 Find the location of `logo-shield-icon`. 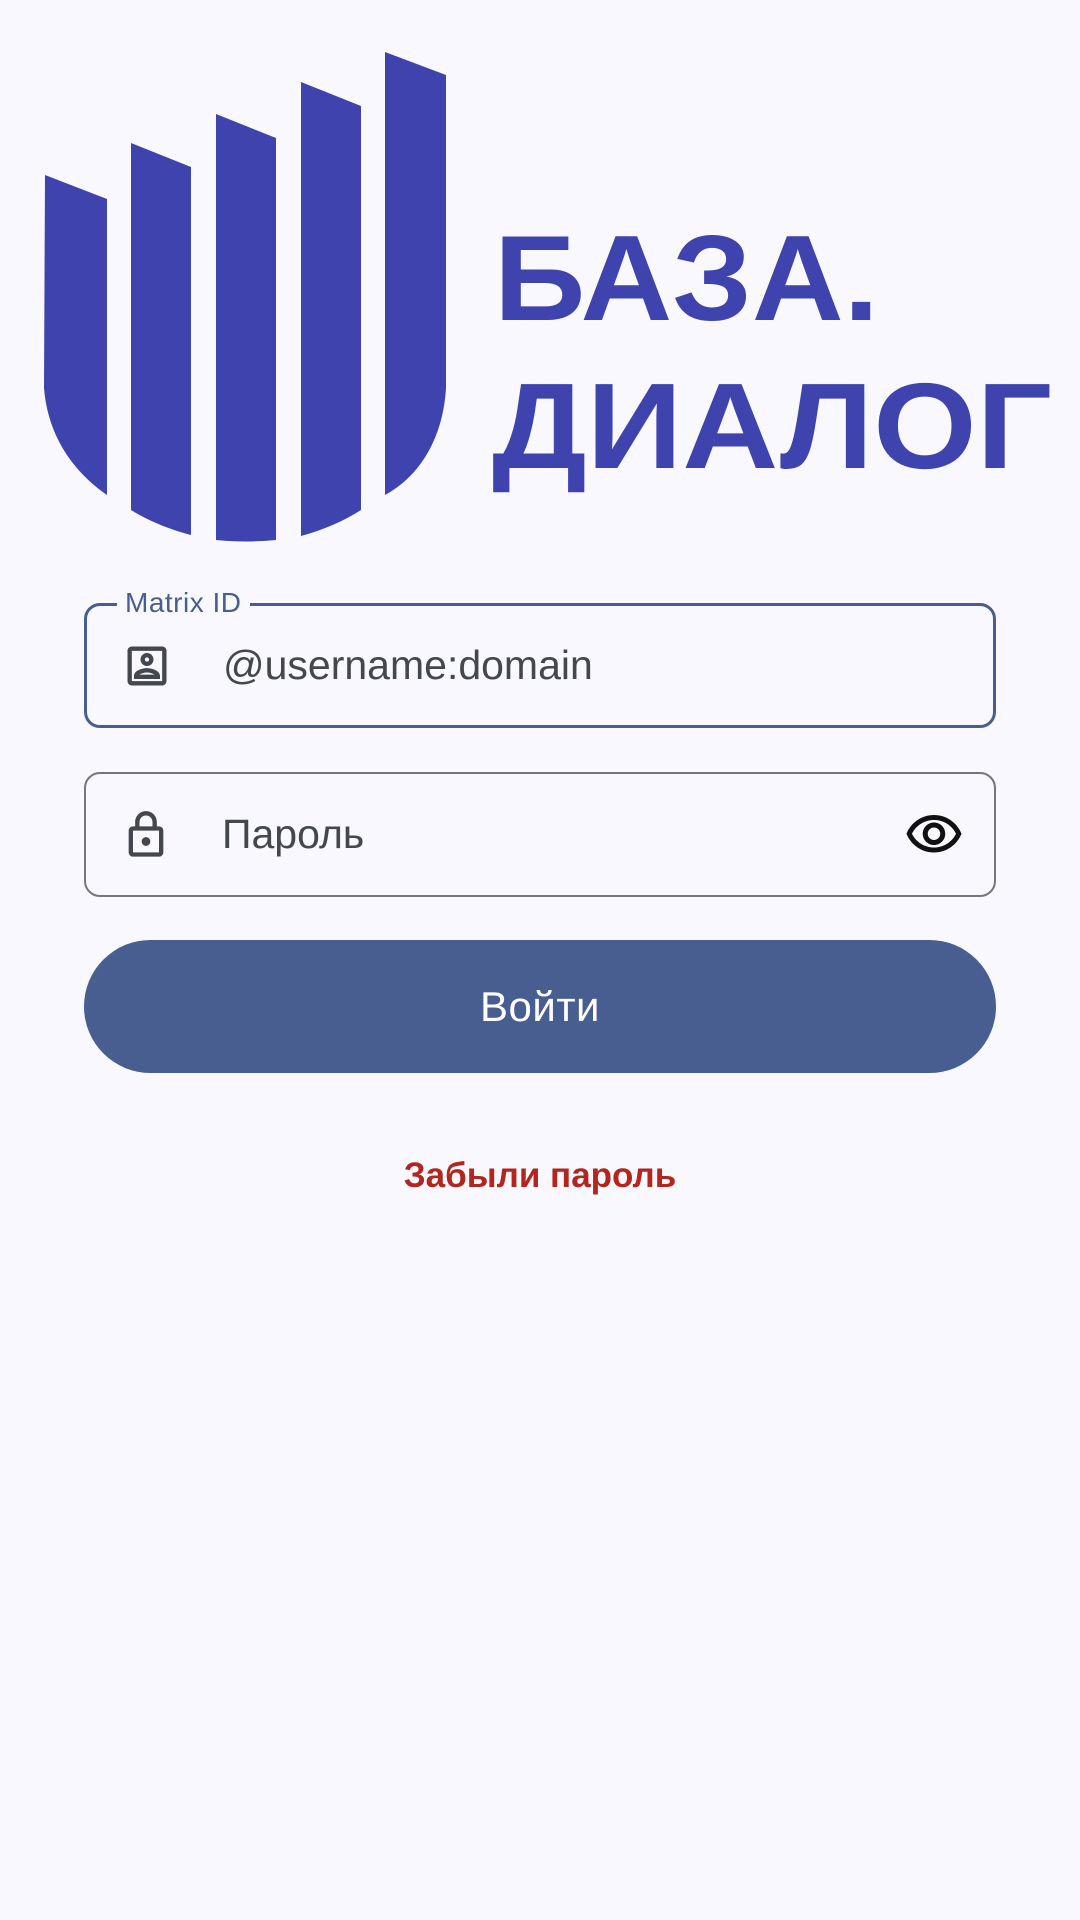

logo-shield-icon is located at coordinates (245, 297).